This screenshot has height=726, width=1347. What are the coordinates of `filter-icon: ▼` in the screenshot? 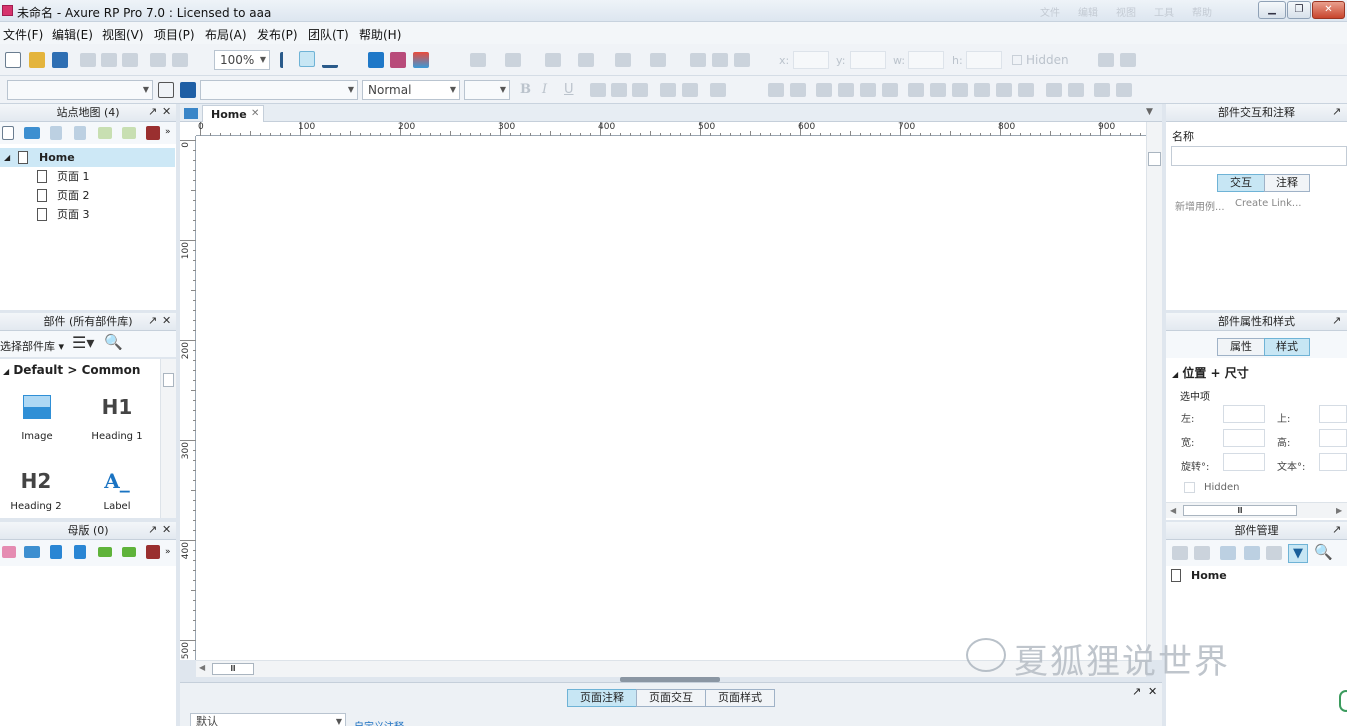 It's located at (1298, 553).